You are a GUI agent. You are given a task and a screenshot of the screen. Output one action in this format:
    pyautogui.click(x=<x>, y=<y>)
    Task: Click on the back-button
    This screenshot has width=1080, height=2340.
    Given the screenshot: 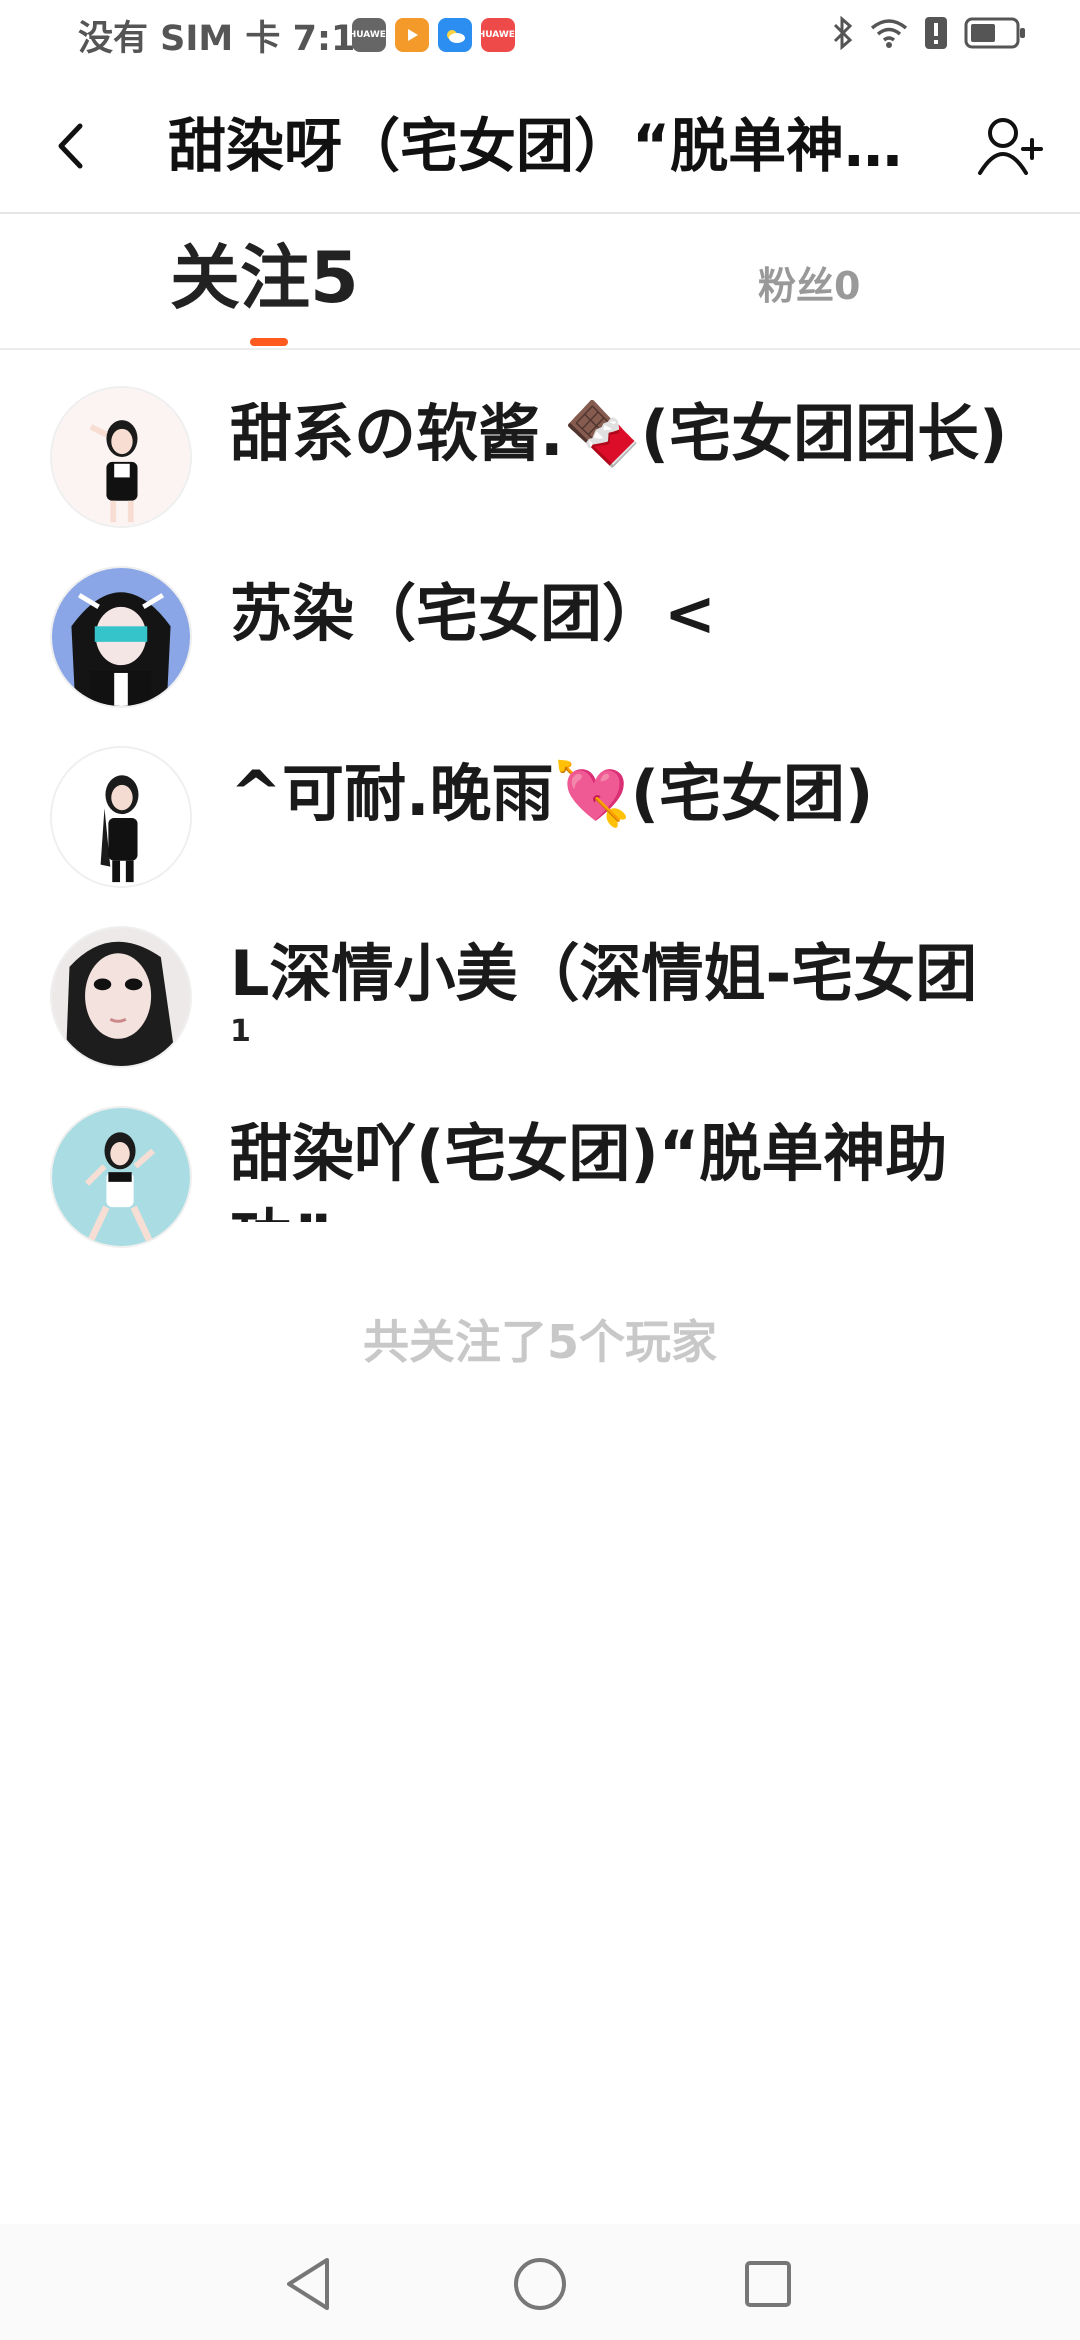 What is the action you would take?
    pyautogui.click(x=70, y=146)
    